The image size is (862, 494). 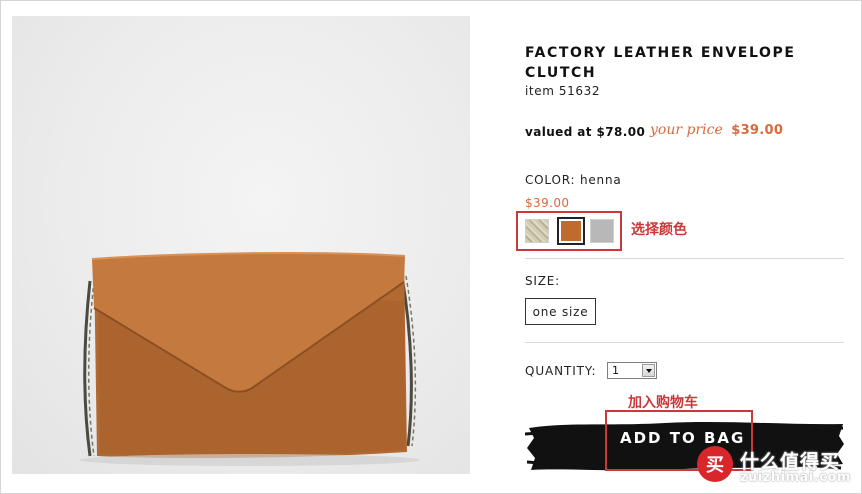 What do you see at coordinates (659, 230) in the screenshot?
I see `annotation-choose-color: 选择颜色` at bounding box center [659, 230].